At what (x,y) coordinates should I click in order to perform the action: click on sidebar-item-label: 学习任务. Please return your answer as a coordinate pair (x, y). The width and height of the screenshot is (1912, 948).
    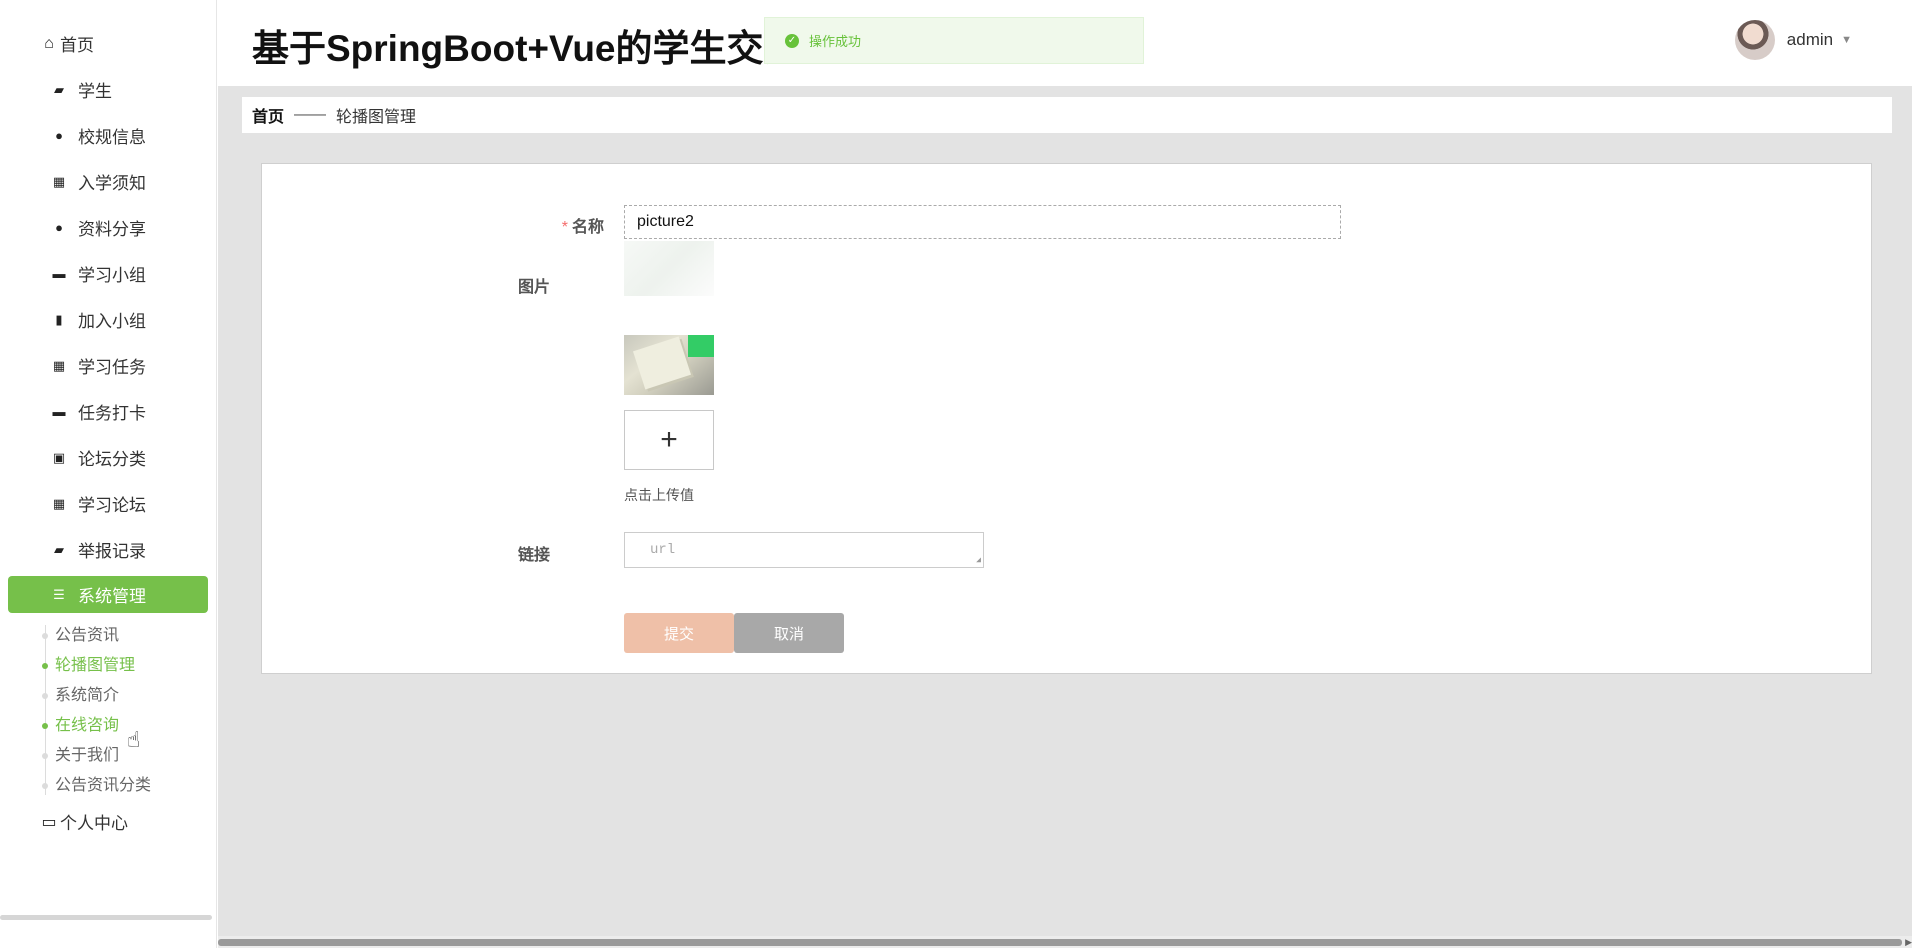
    Looking at the image, I should click on (112, 367).